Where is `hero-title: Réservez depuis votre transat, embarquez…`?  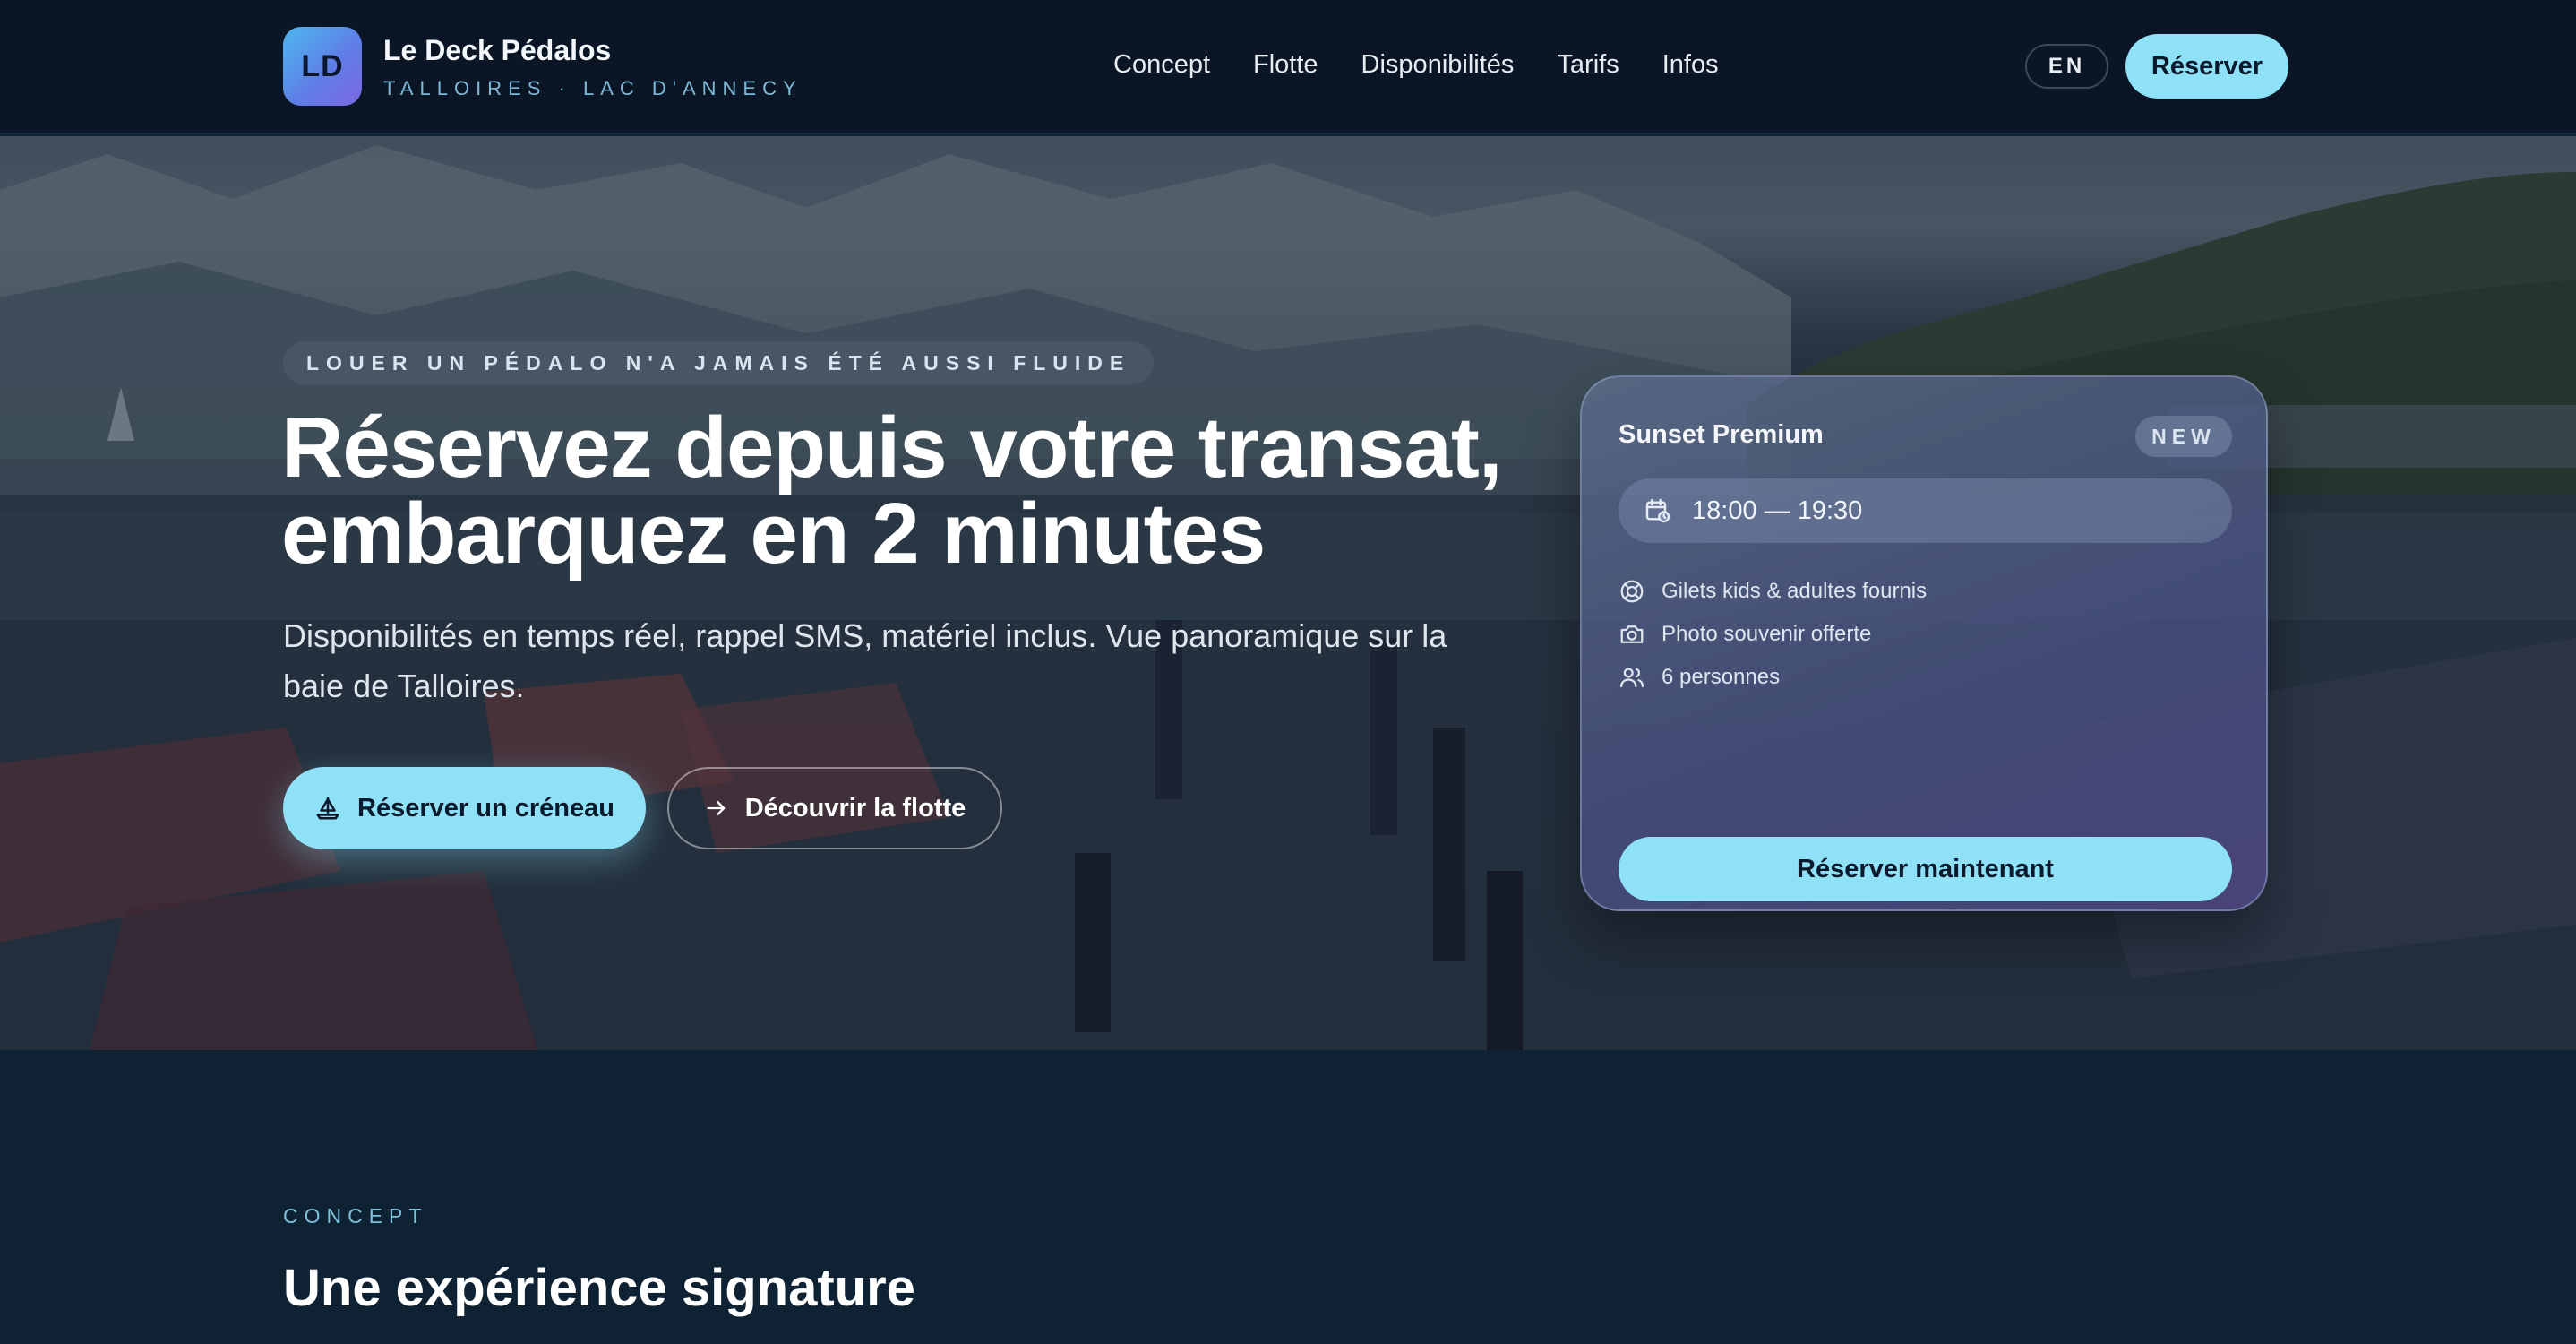 hero-title: Réservez depuis votre transat, embarquez… is located at coordinates (908, 491).